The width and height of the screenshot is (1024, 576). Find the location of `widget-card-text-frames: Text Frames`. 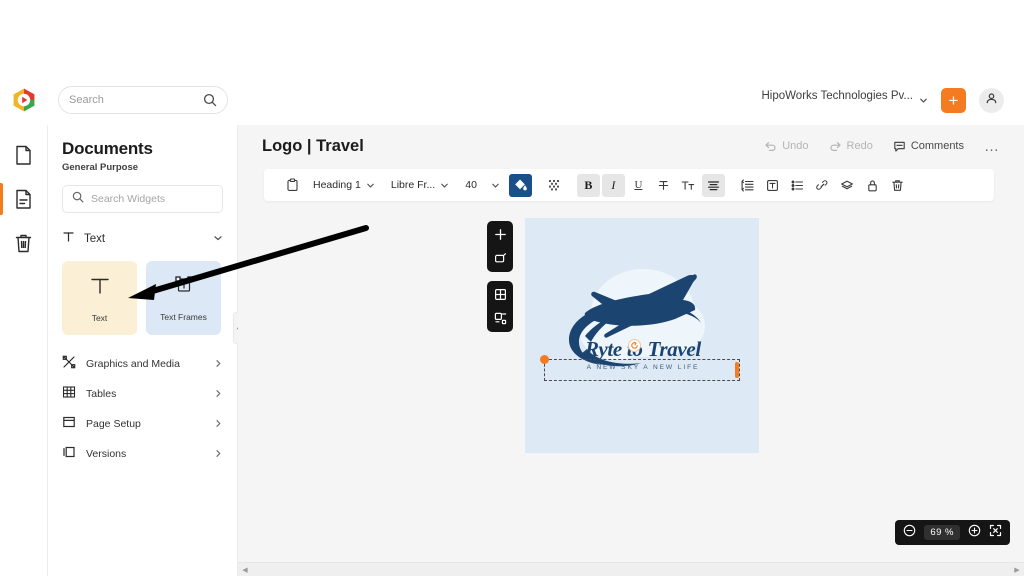

widget-card-text-frames: Text Frames is located at coordinates (183, 298).